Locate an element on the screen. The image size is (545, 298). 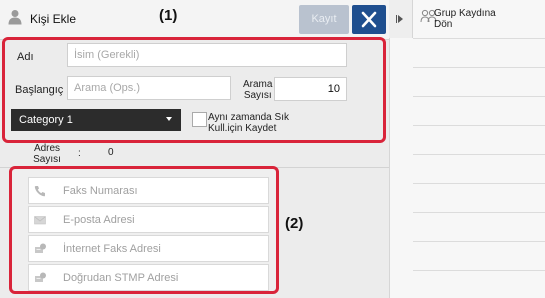
address-count-label: Adres Sayısı is located at coordinates (47, 154).